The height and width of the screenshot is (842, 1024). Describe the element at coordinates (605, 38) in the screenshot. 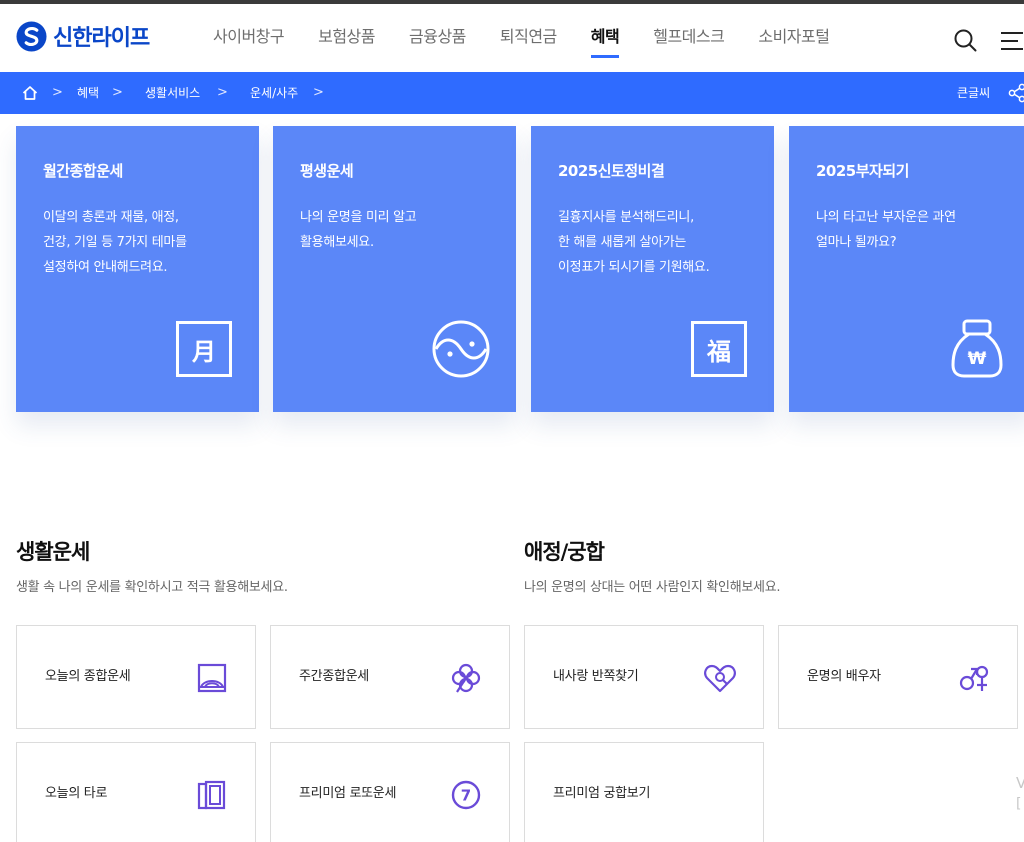

I see `nav-benefits: 혜택` at that location.